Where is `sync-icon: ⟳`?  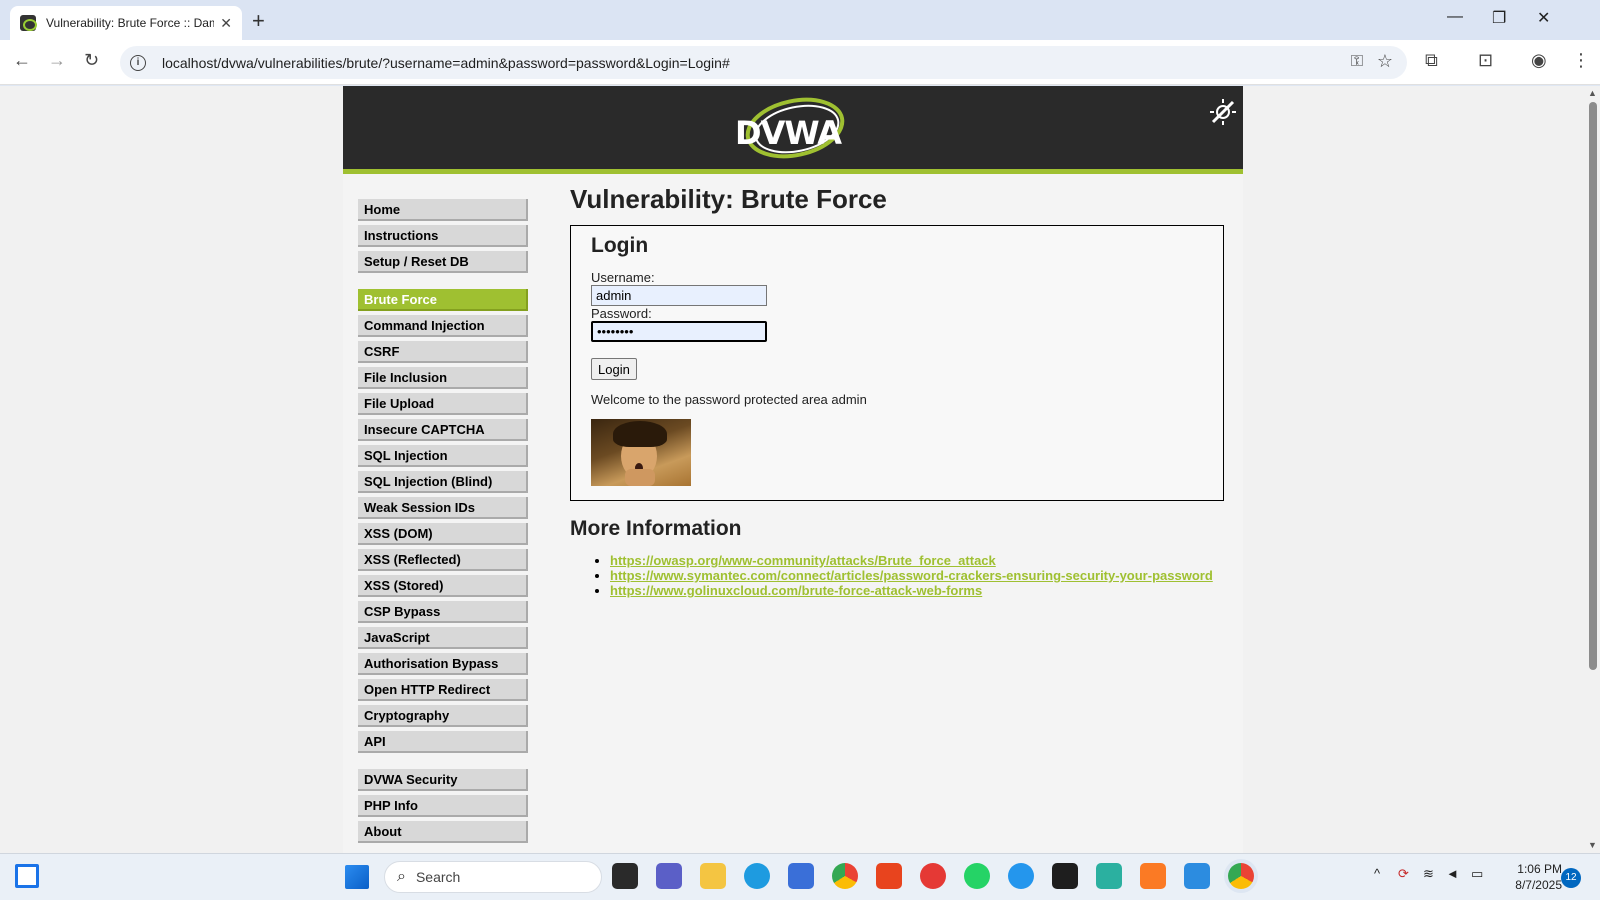 sync-icon: ⟳ is located at coordinates (1403, 874).